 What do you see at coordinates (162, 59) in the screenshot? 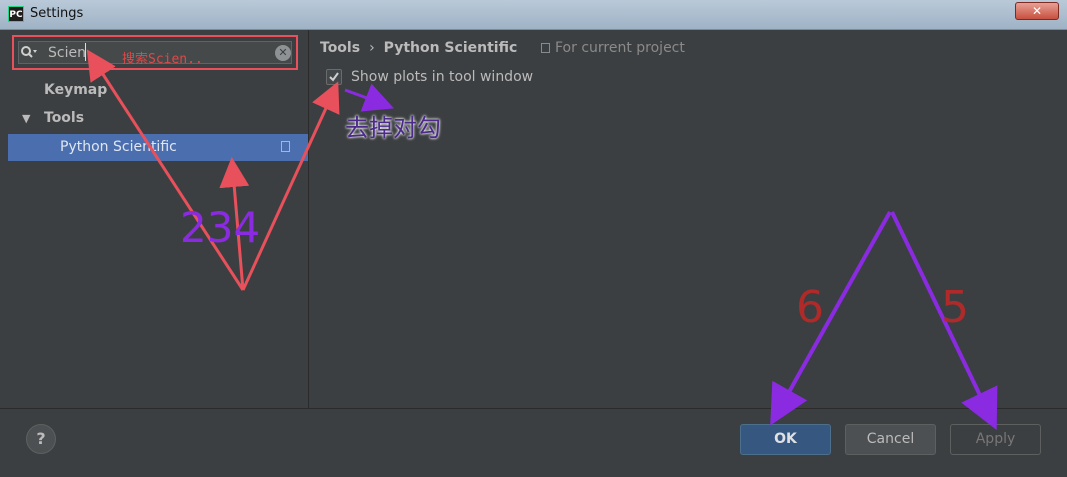
I see `annotation-search-hint: 搜索Scien..` at bounding box center [162, 59].